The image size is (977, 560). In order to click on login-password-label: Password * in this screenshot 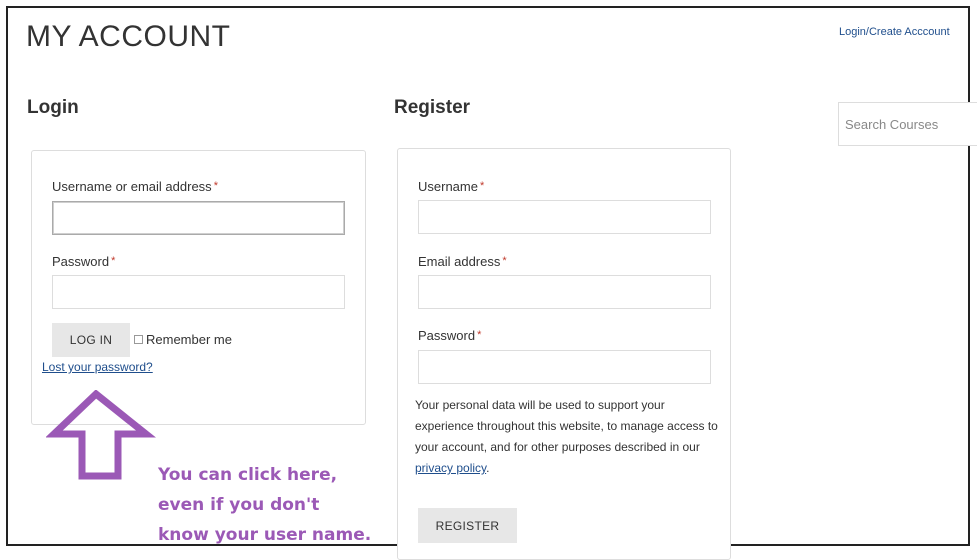, I will do `click(83, 261)`.